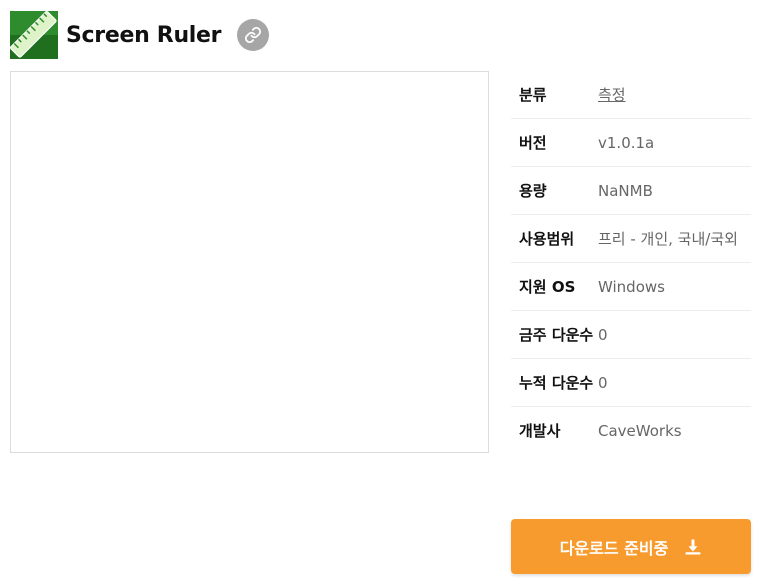  I want to click on info-label: 개발사, so click(540, 431).